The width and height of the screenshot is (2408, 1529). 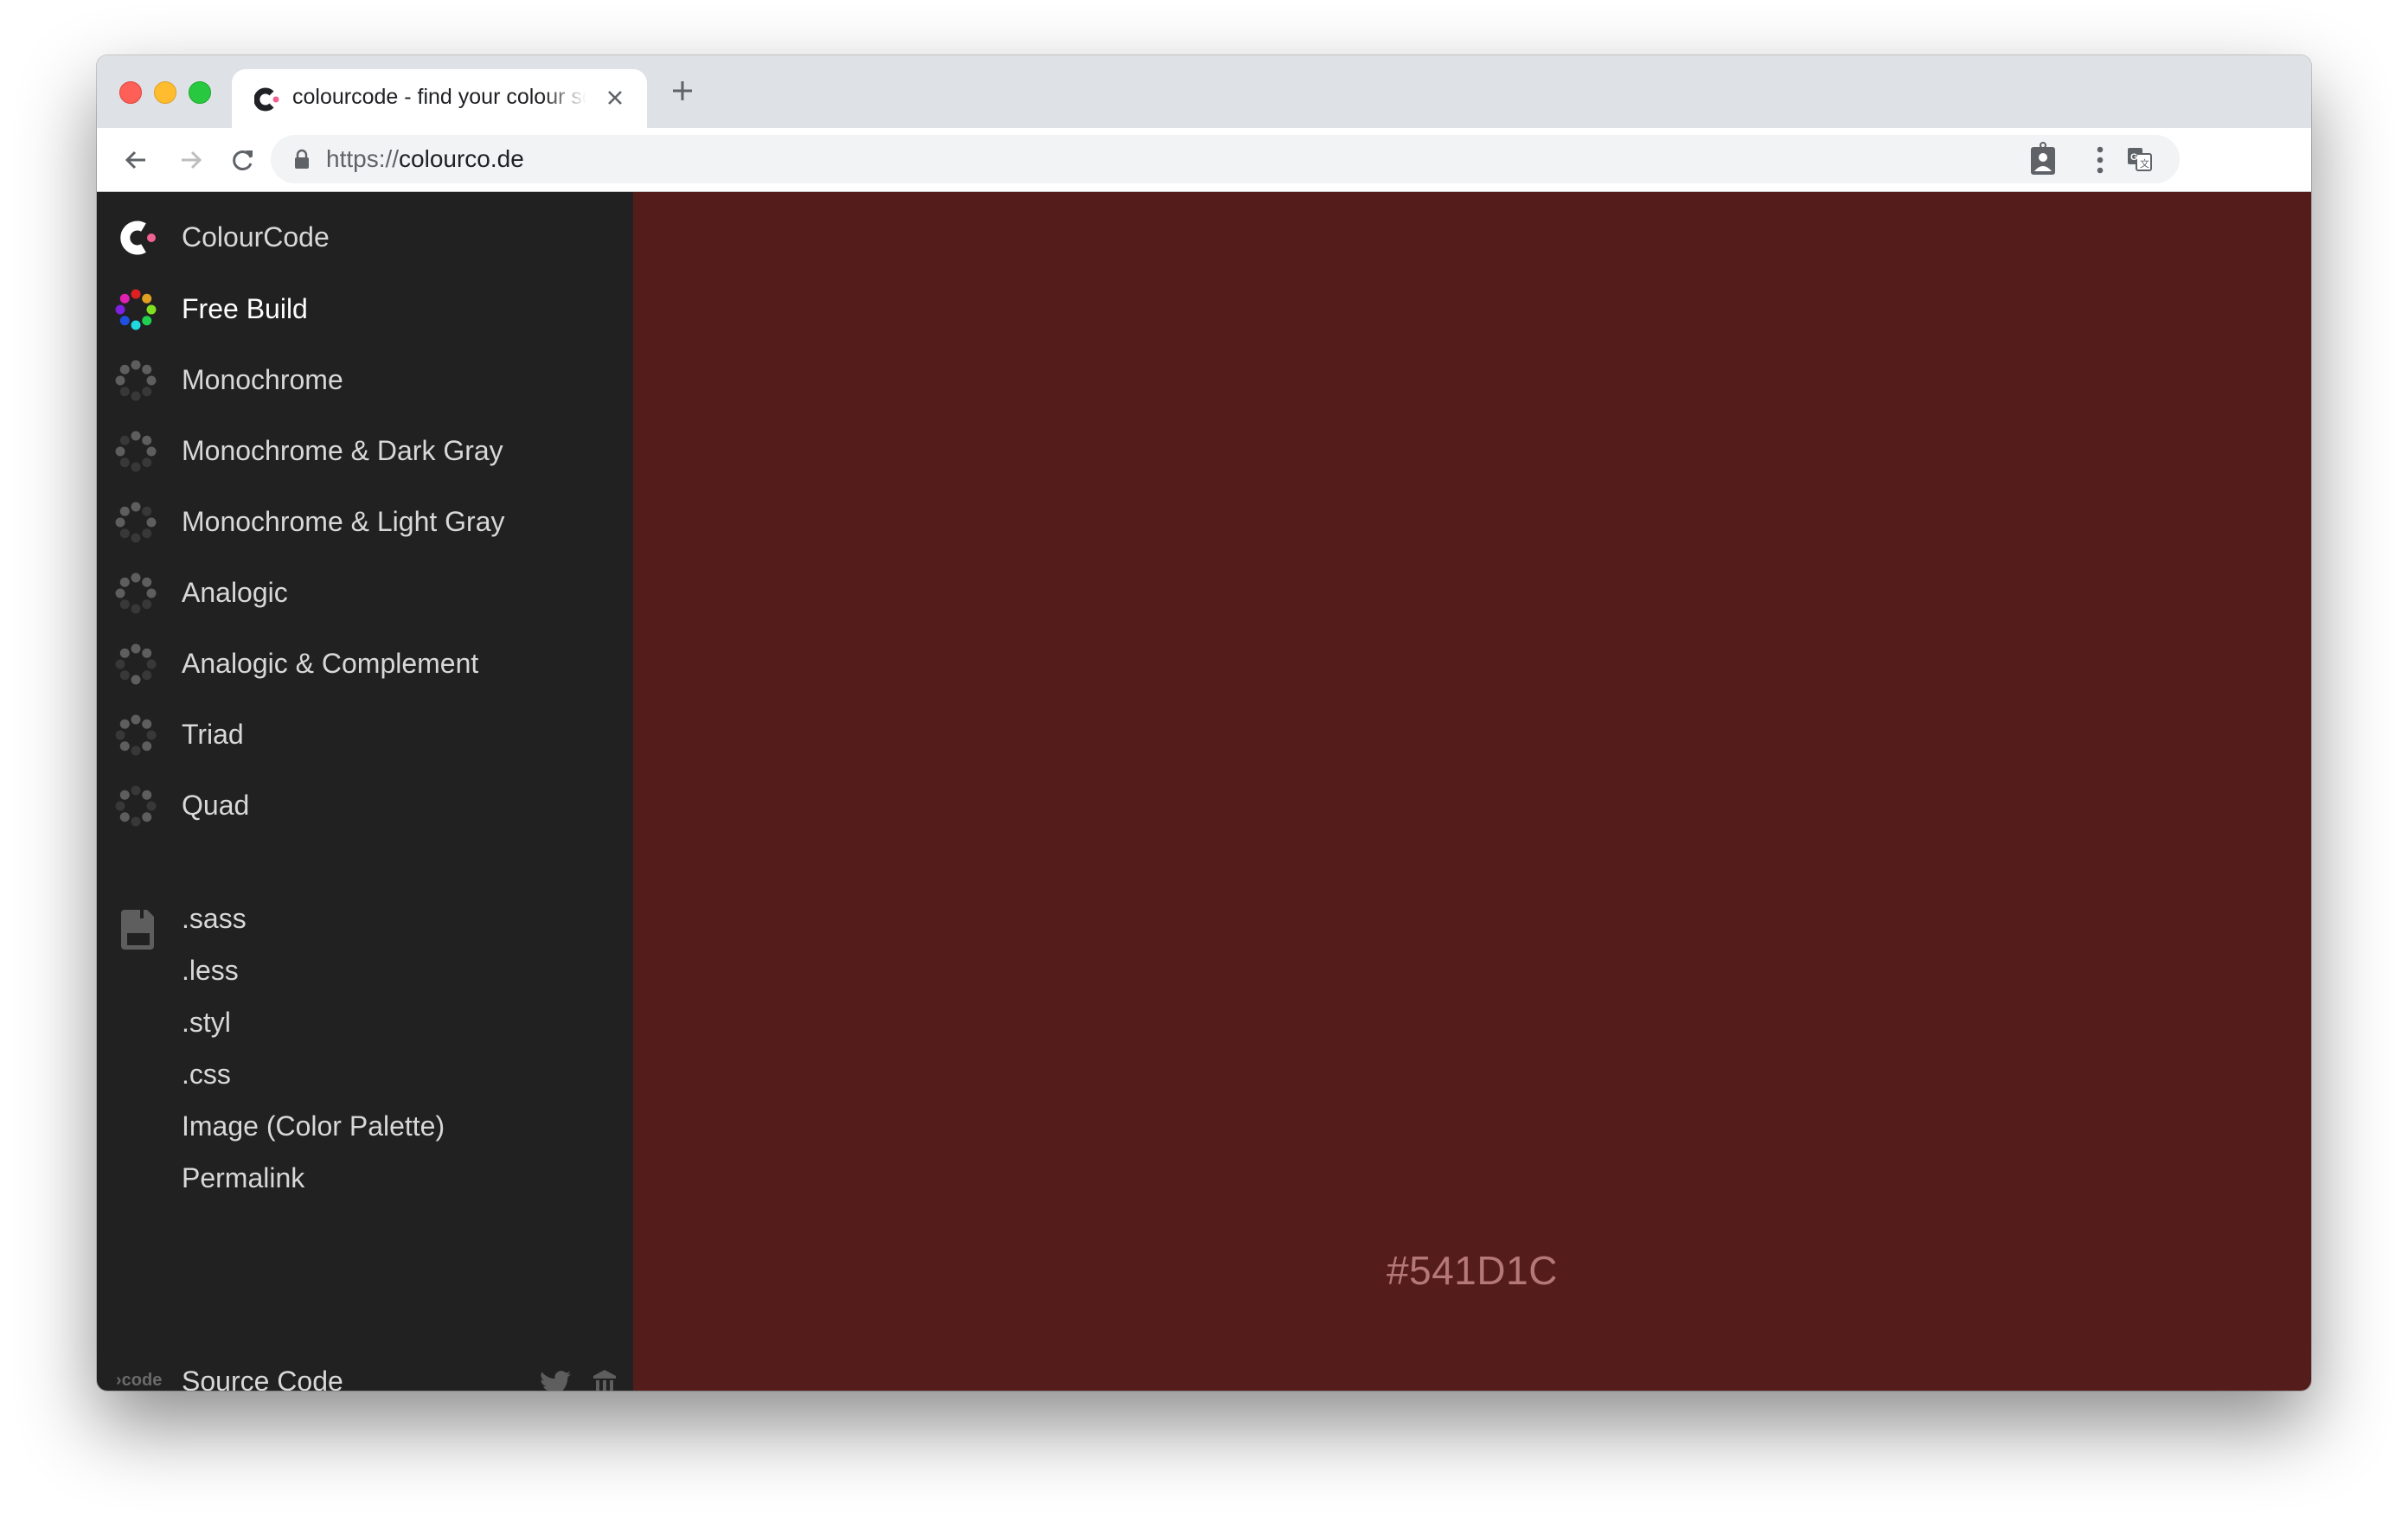 What do you see at coordinates (365, 380) in the screenshot?
I see `sidebar-item-monochrome: Monochrome` at bounding box center [365, 380].